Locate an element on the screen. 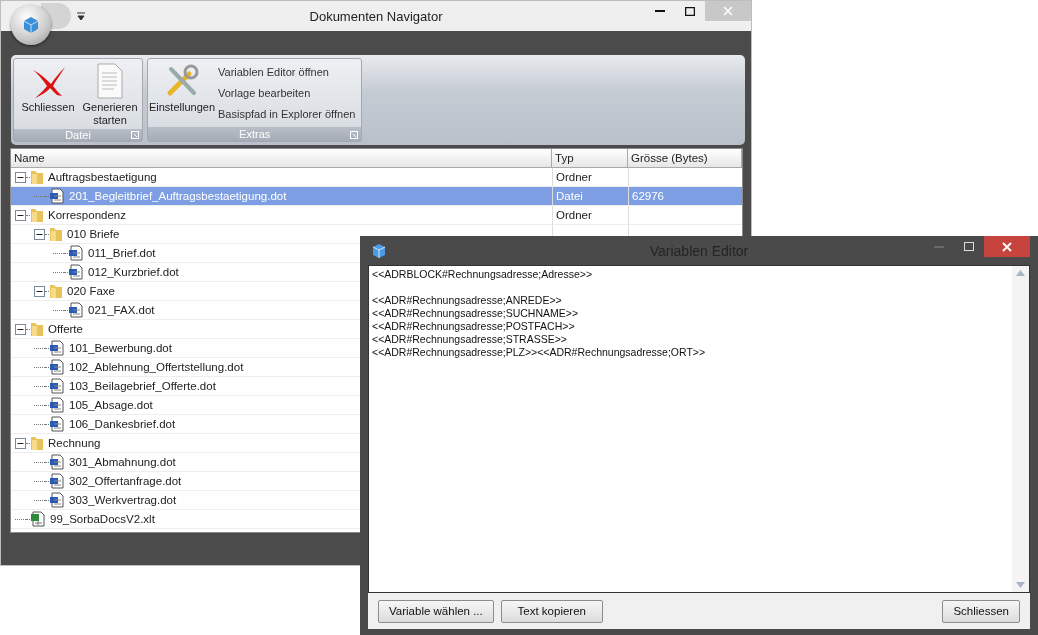 The image size is (1038, 635). ribbon-menu-item: Basispfad in Explorer öffnen is located at coordinates (287, 114).